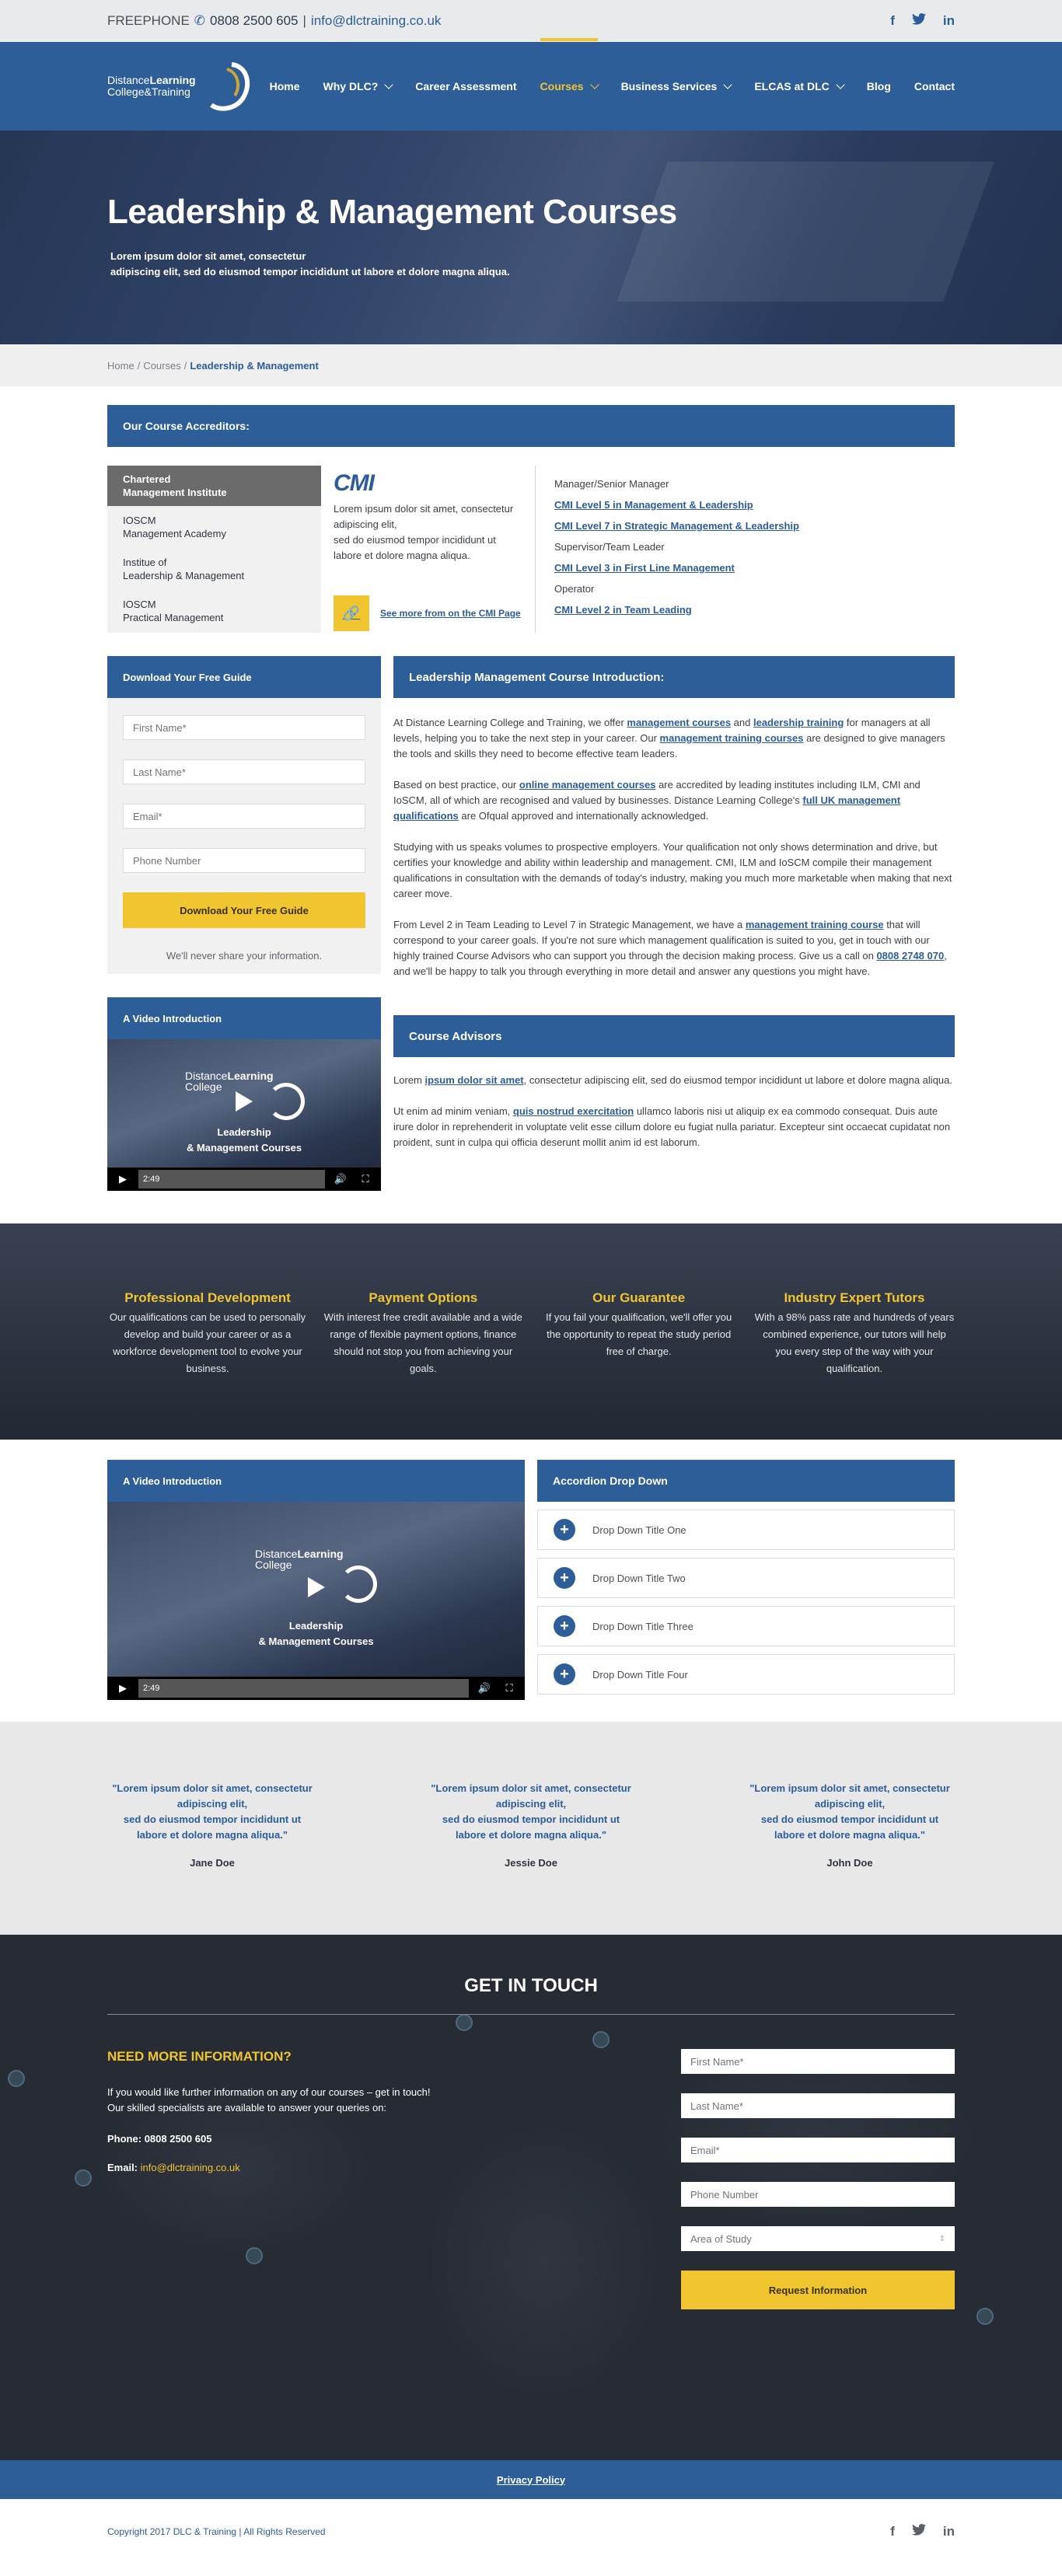  I want to click on accreditor-tab-ioscm-practical: IOSCM Practical Management, so click(214, 611).